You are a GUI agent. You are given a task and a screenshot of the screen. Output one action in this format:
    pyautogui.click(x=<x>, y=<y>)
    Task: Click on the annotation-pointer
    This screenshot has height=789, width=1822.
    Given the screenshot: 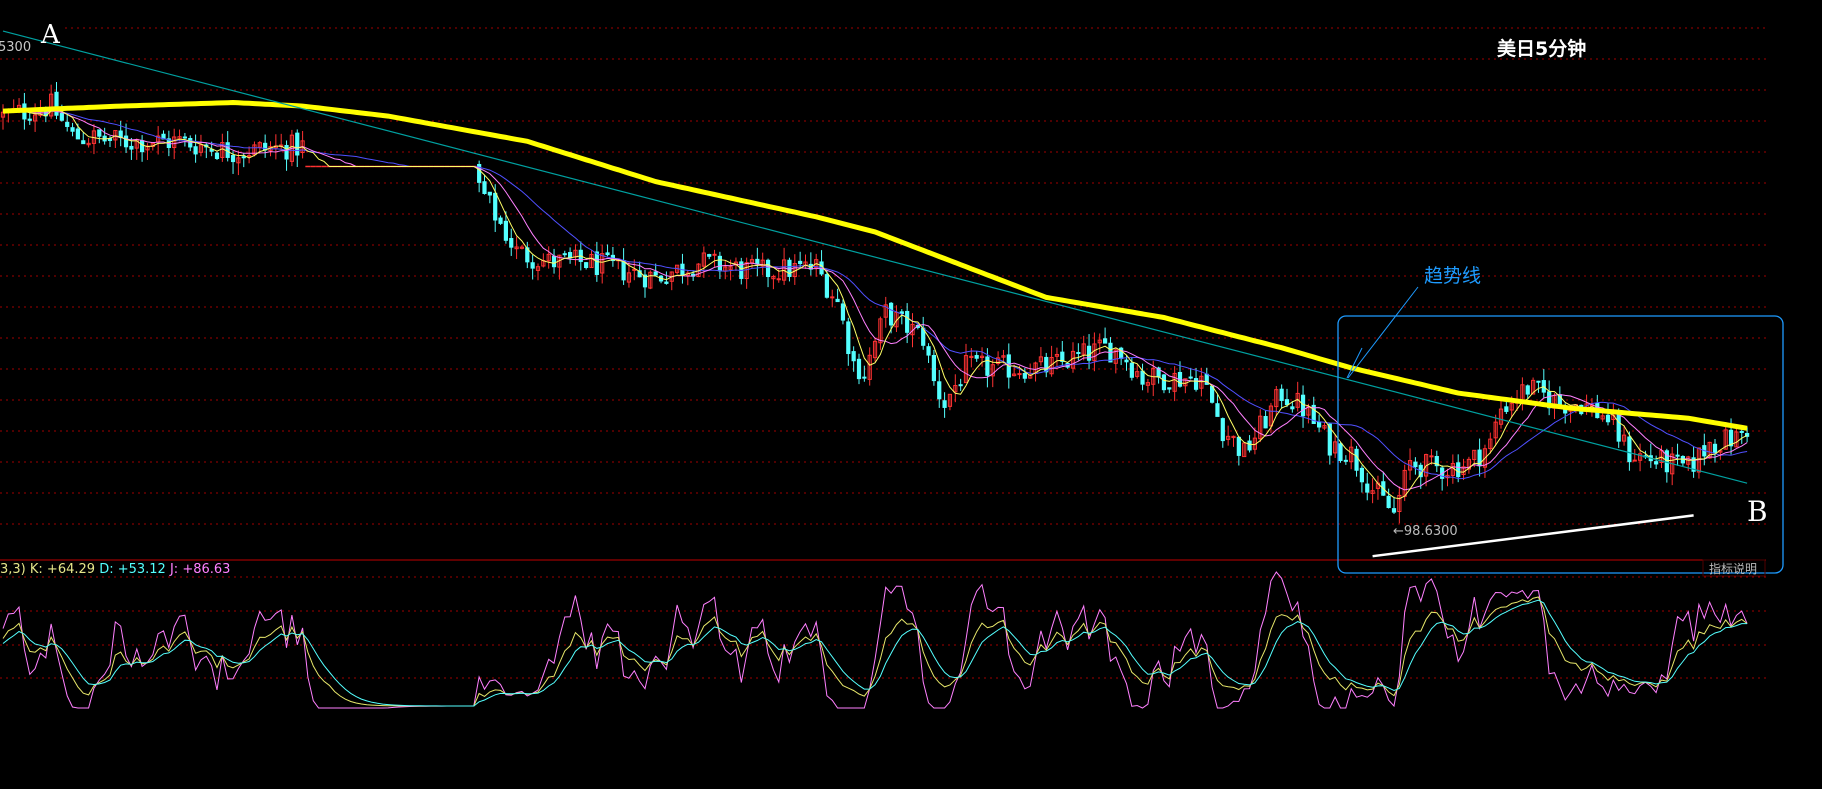 What is the action you would take?
    pyautogui.click(x=1383, y=332)
    